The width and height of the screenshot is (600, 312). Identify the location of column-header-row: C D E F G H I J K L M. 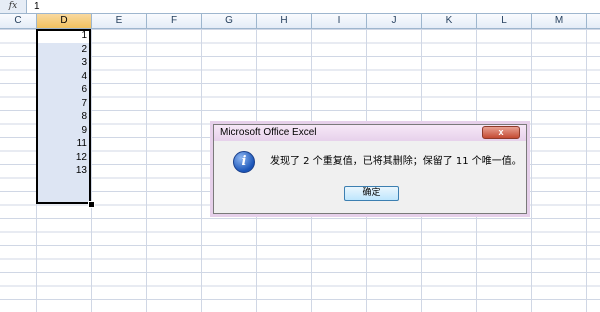
(300, 21).